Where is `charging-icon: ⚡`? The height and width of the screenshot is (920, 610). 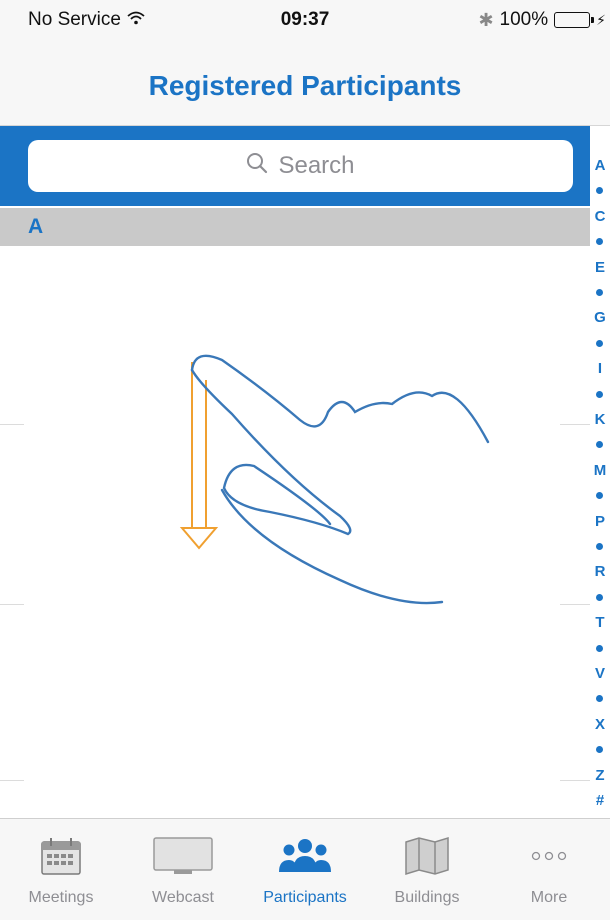 charging-icon: ⚡ is located at coordinates (601, 19).